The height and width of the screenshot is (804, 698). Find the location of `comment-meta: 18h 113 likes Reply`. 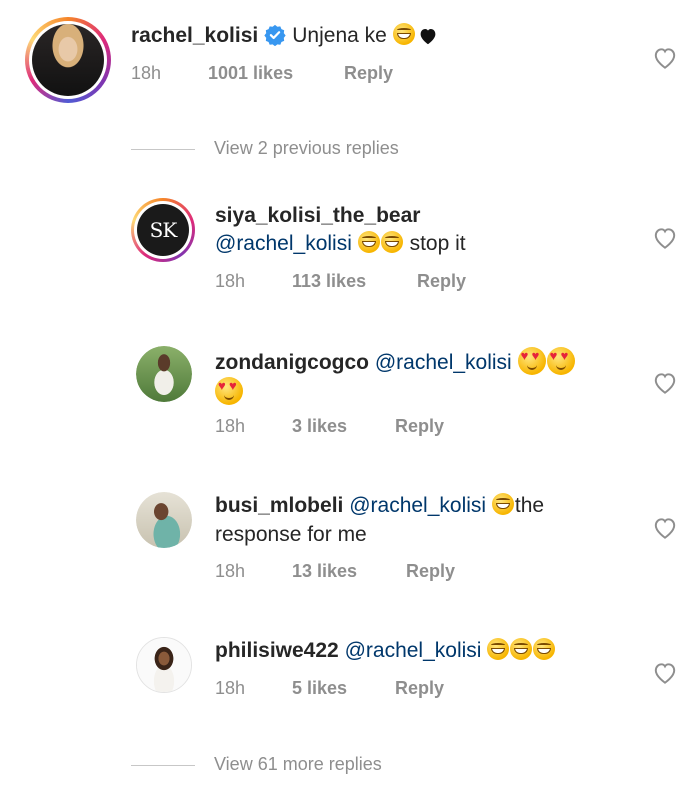

comment-meta: 18h 113 likes Reply is located at coordinates (340, 281).